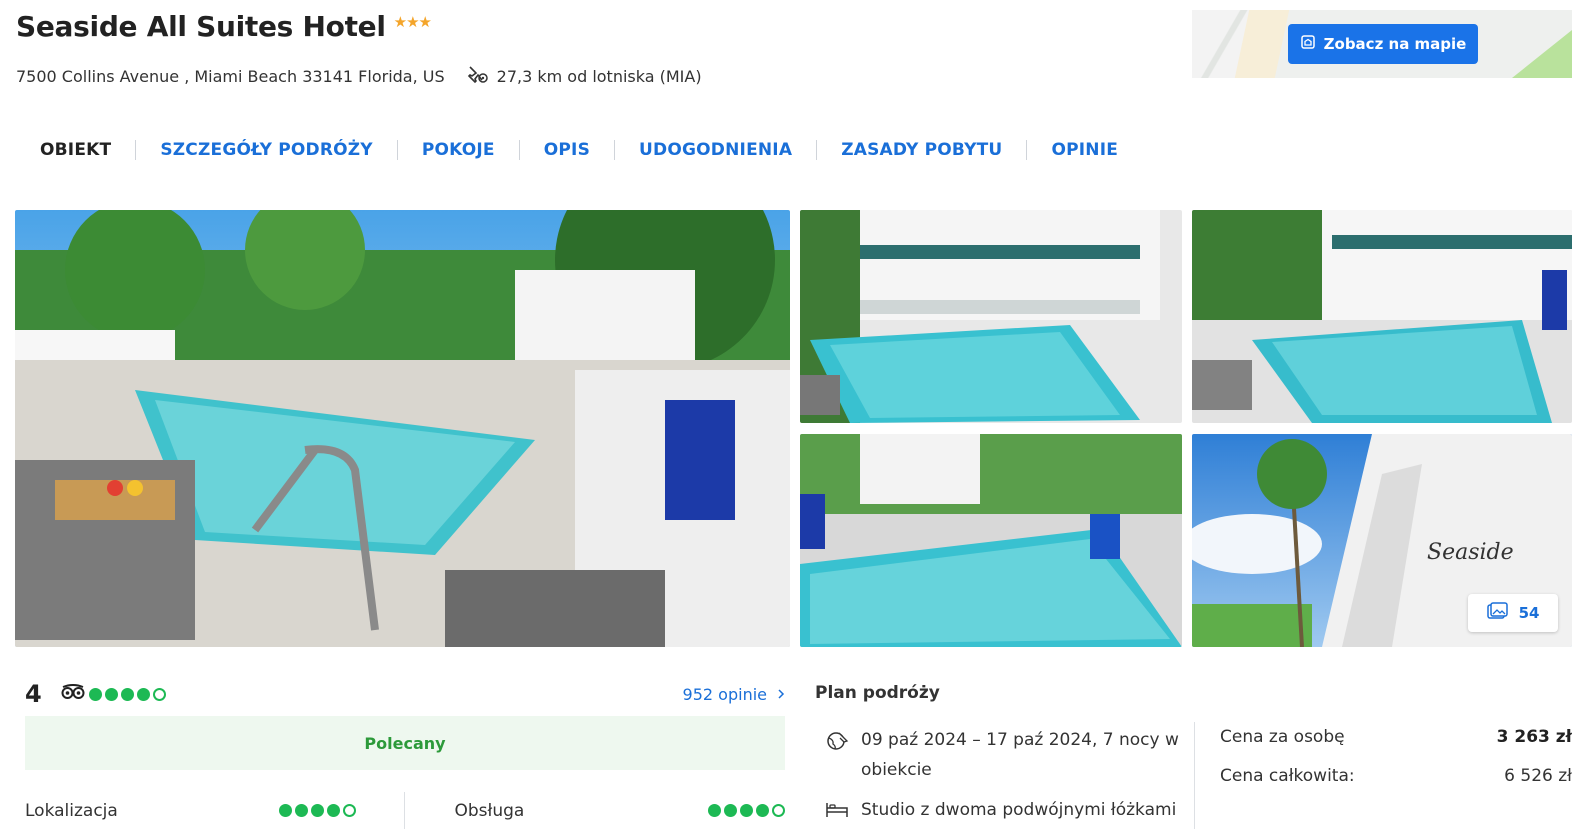 The height and width of the screenshot is (829, 1572). Describe the element at coordinates (405, 694) in the screenshot. I see `rating-summary: 4 952 opinie` at that location.